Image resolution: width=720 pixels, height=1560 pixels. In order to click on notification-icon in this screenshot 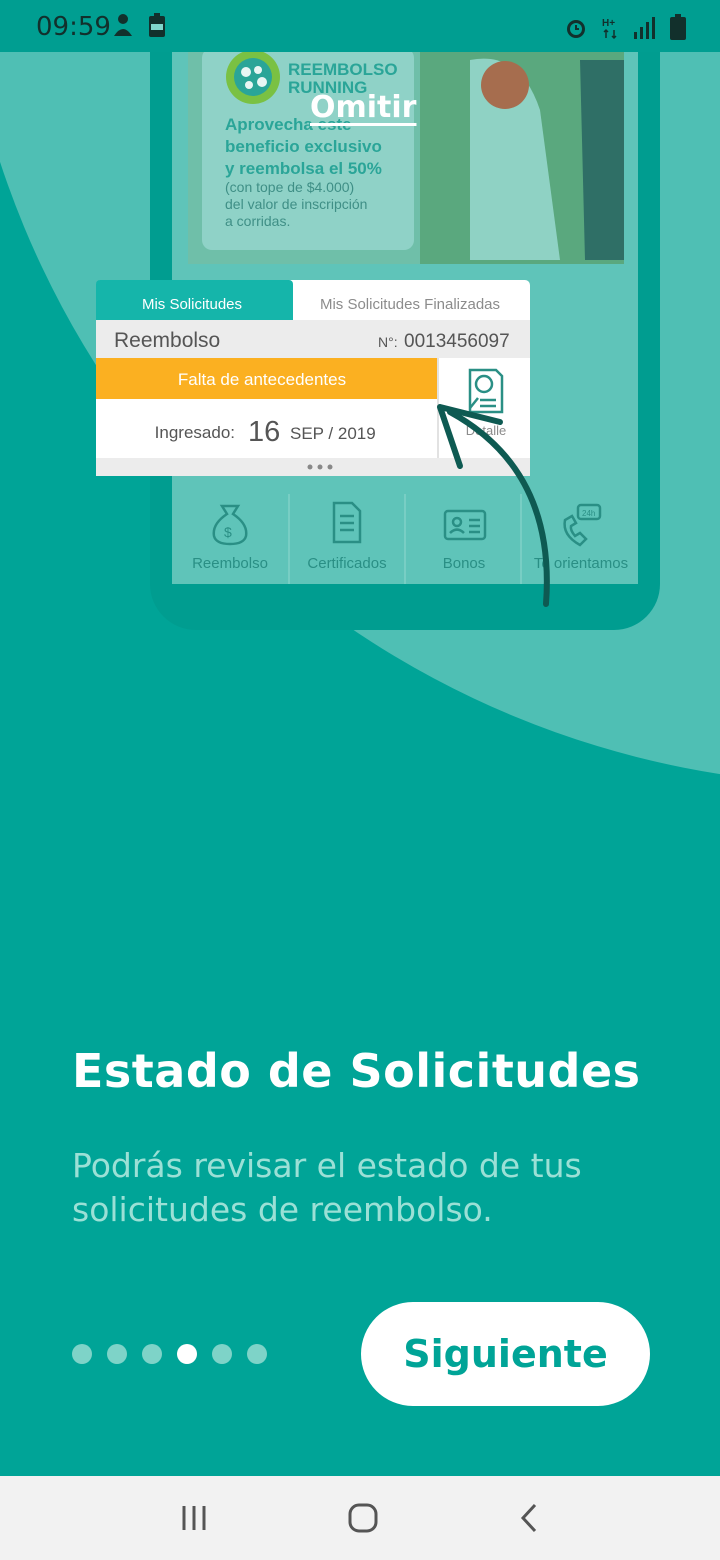, I will do `click(123, 25)`.